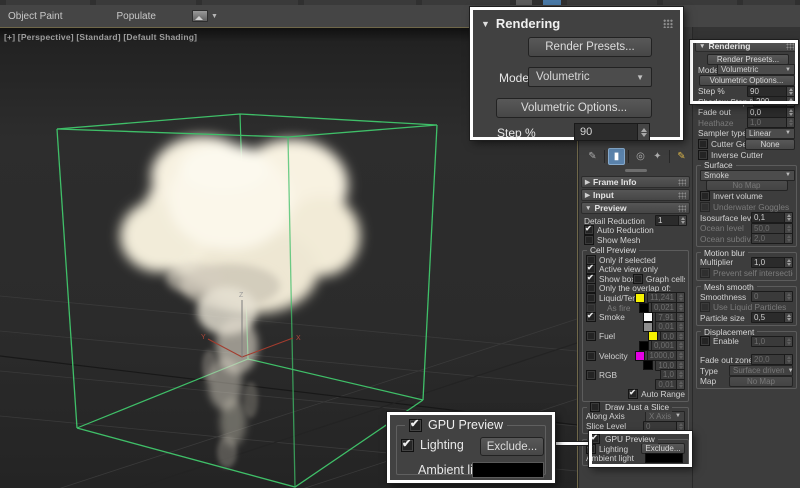 Image resolution: width=800 pixels, height=488 pixels. What do you see at coordinates (635, 208) in the screenshot?
I see `rollout-preview: ▼ Preview` at bounding box center [635, 208].